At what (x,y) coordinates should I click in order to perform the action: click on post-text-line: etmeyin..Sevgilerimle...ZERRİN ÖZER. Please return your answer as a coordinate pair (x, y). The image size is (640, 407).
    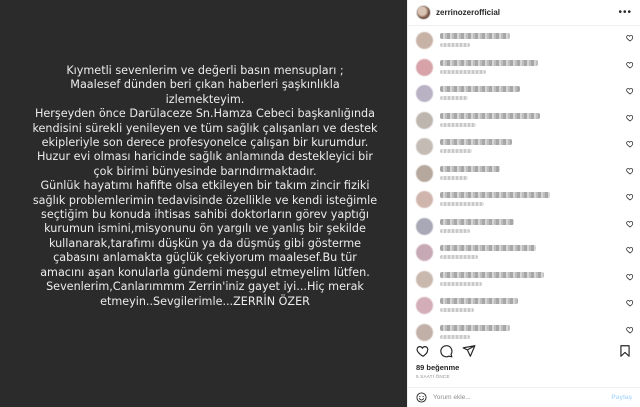
    Looking at the image, I should click on (205, 301).